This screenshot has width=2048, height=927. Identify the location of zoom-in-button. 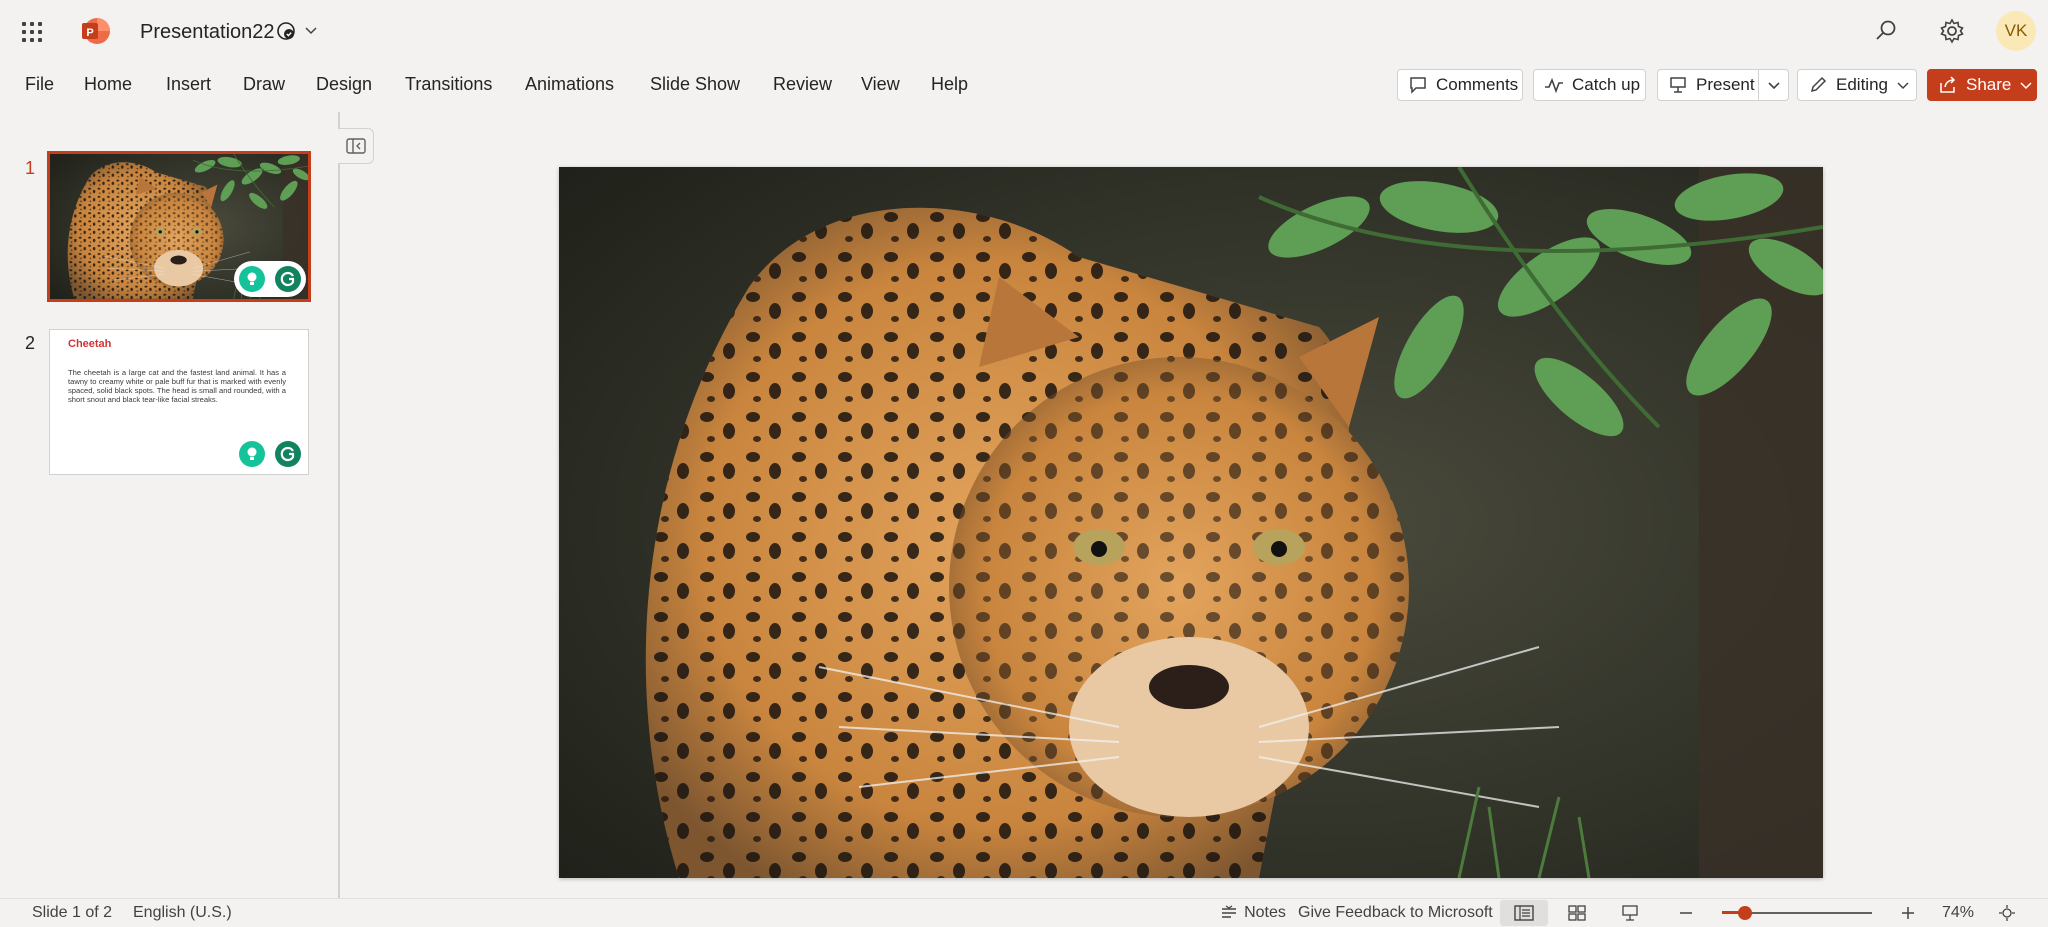
(1908, 913).